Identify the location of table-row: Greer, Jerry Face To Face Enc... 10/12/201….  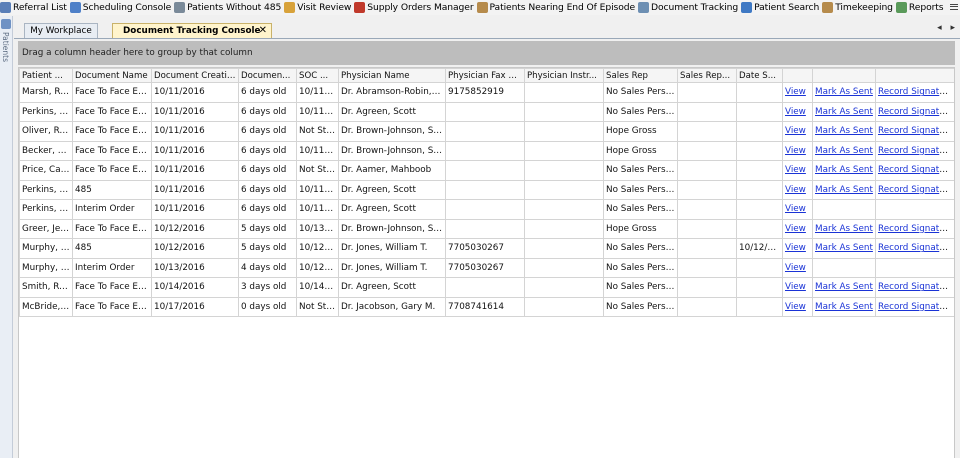
(486, 228).